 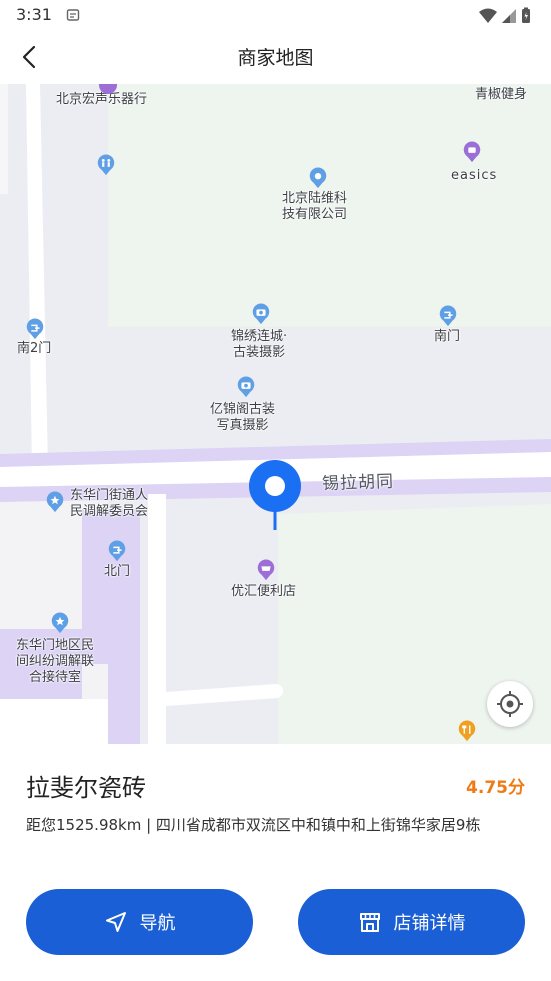 What do you see at coordinates (73, 15) in the screenshot?
I see `notification-icon` at bounding box center [73, 15].